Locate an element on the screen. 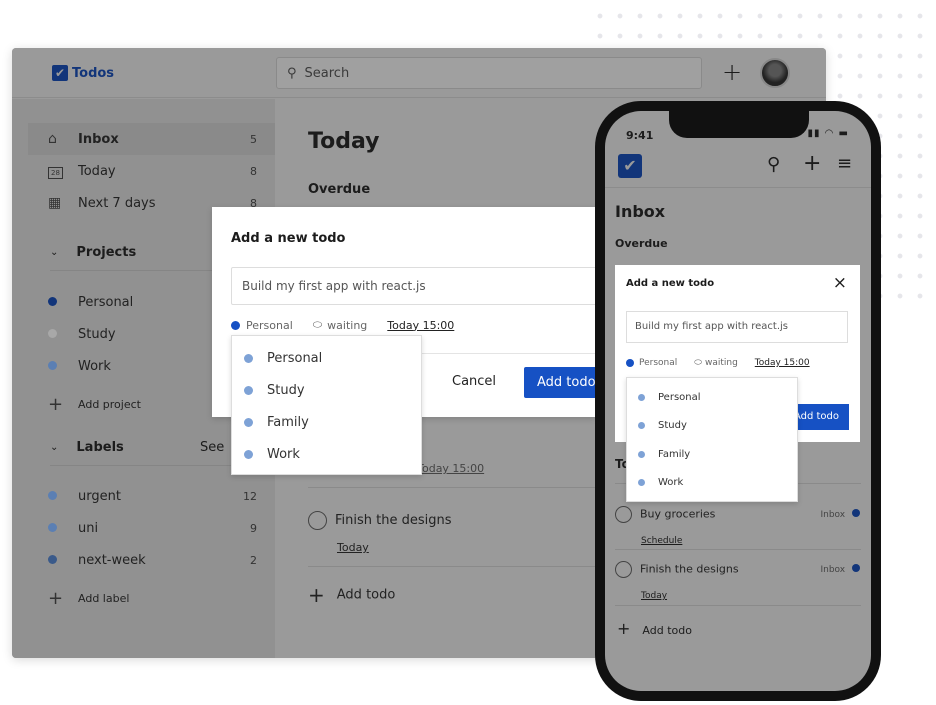 Image resolution: width=936 pixels, height=705 pixels. todo-item: Buy groceries Inbox is located at coordinates (737, 514).